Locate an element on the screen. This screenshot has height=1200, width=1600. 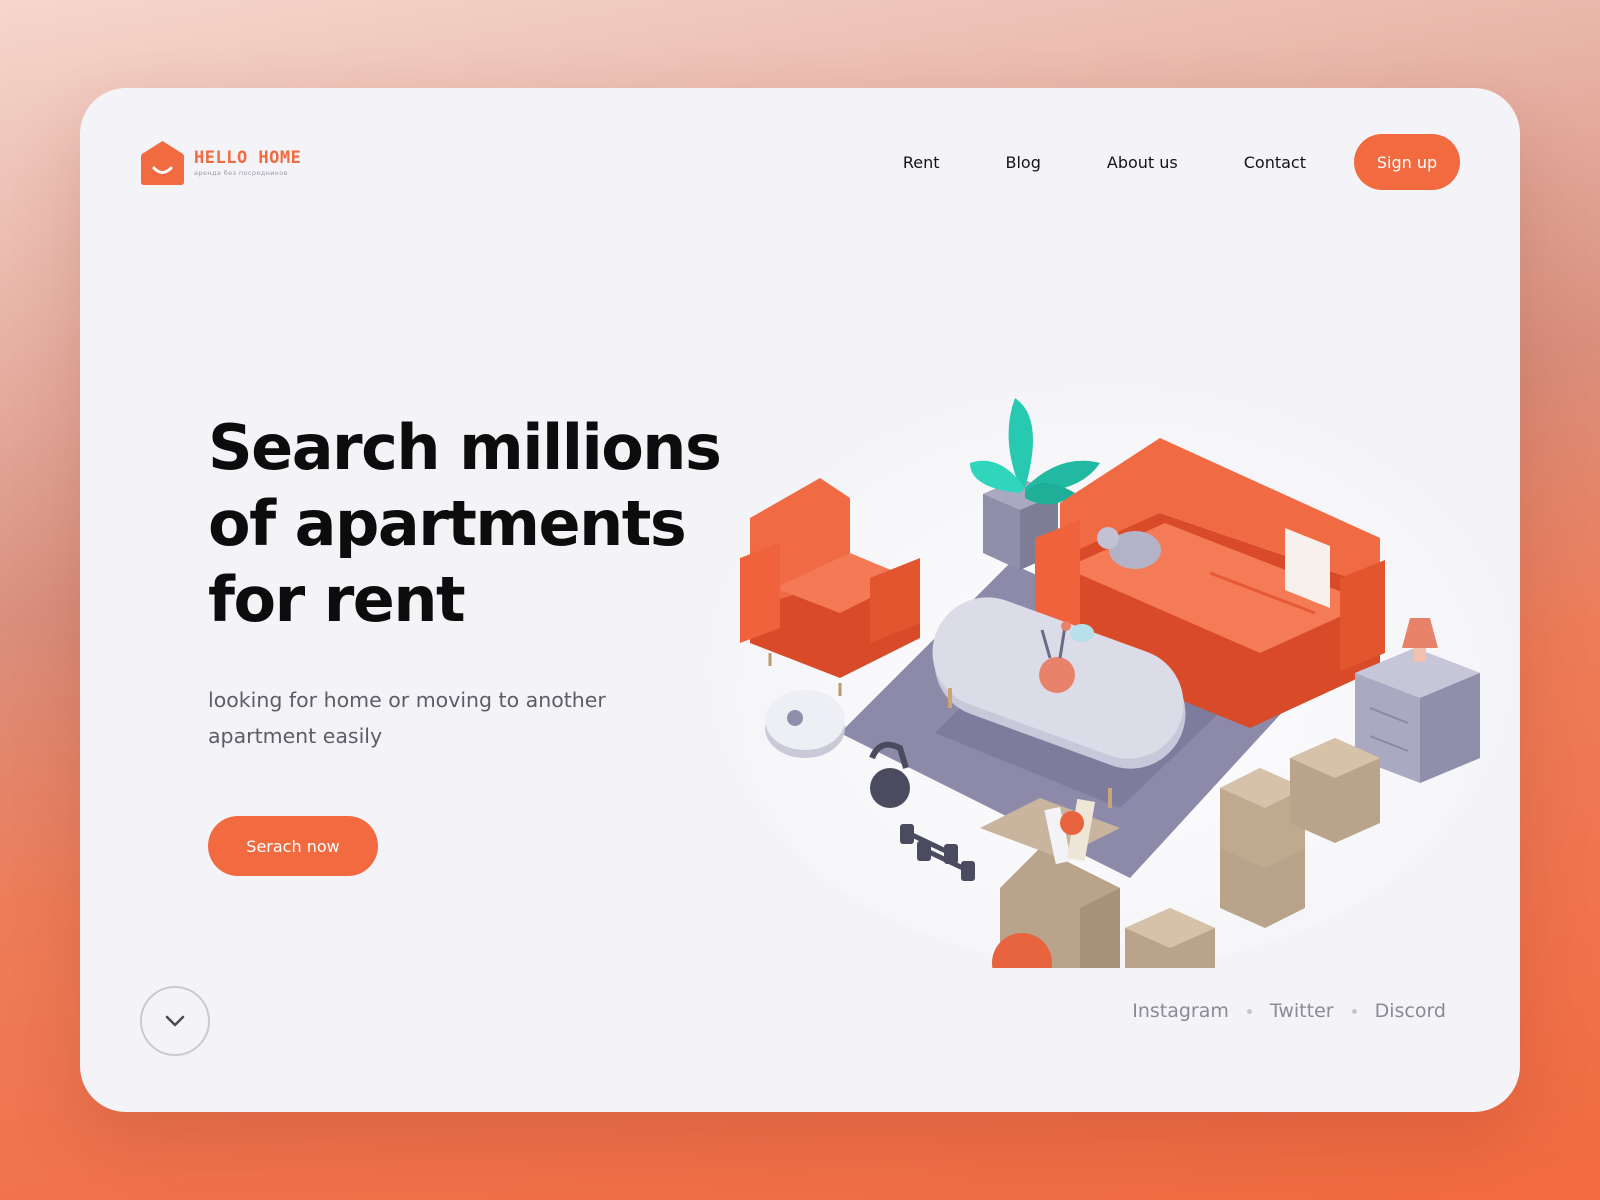
hero-subtitle-line: apartment easily is located at coordinates (295, 736).